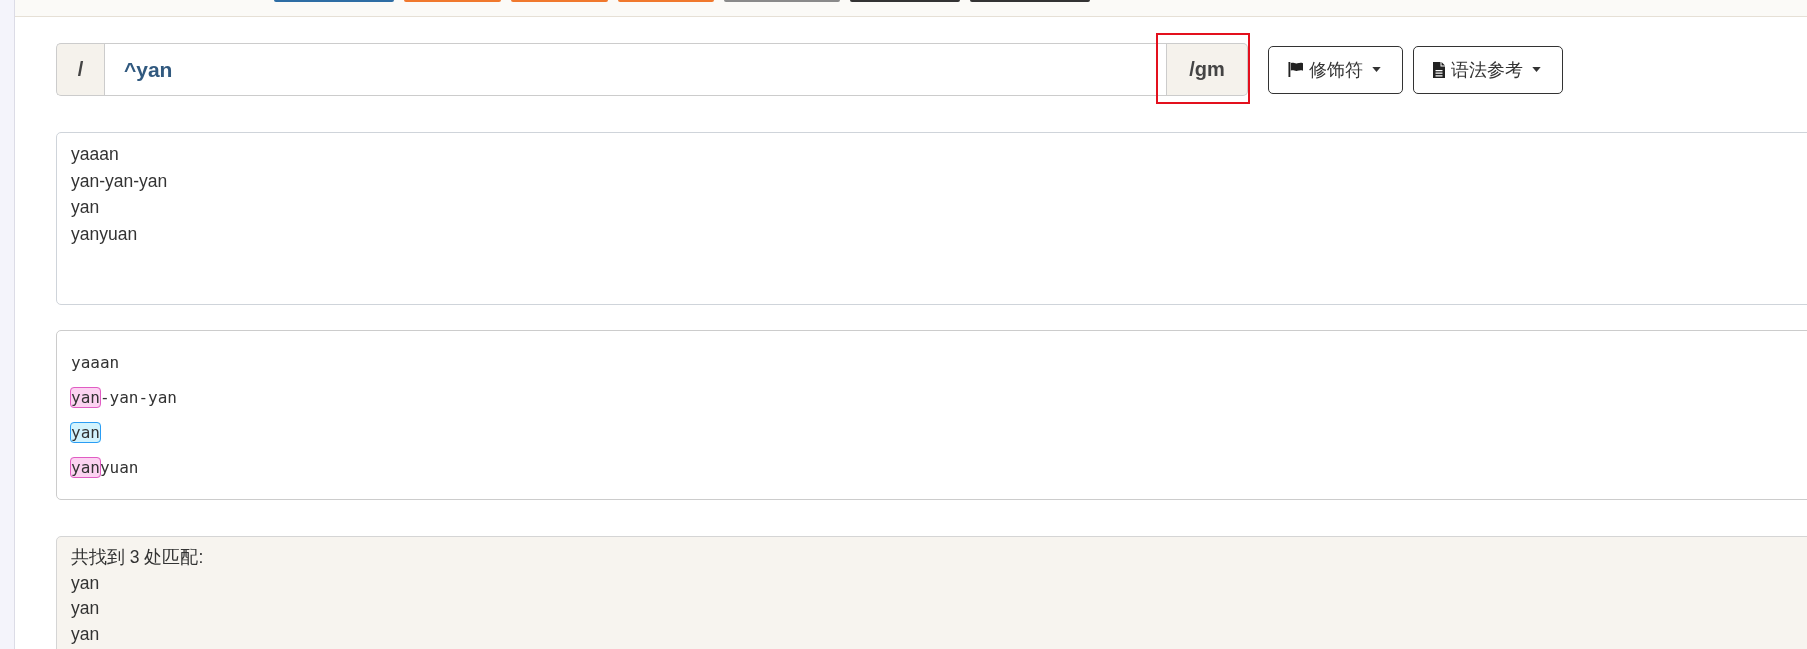 This screenshot has width=1807, height=649. I want to click on result-text: yaaan, so click(95, 362).